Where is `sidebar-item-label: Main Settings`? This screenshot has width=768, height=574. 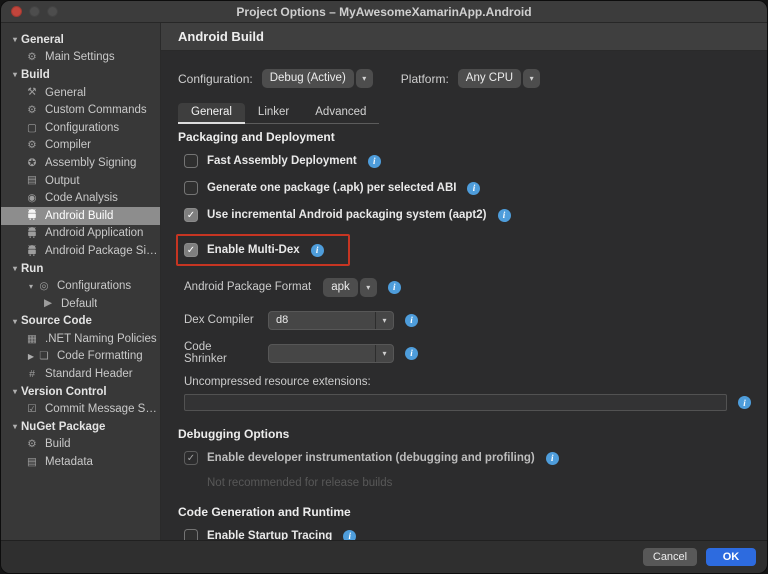 sidebar-item-label: Main Settings is located at coordinates (80, 57).